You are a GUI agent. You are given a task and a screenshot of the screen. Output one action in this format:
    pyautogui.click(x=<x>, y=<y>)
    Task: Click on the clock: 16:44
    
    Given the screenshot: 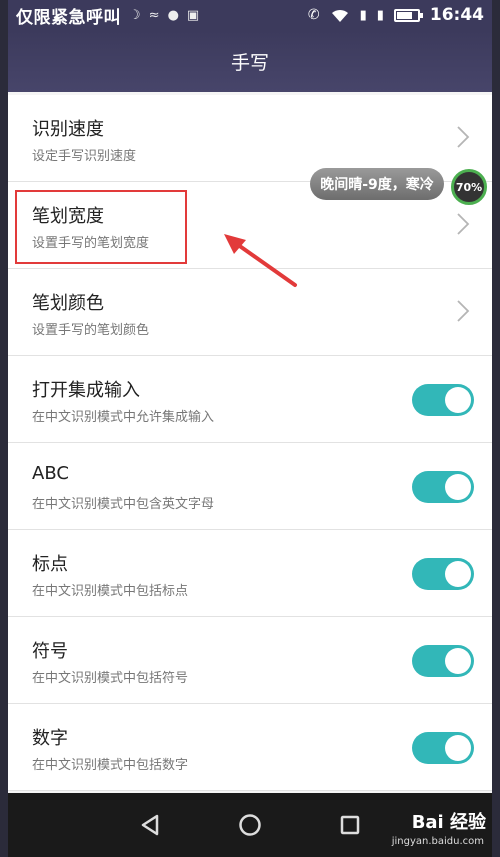 What is the action you would take?
    pyautogui.click(x=456, y=15)
    